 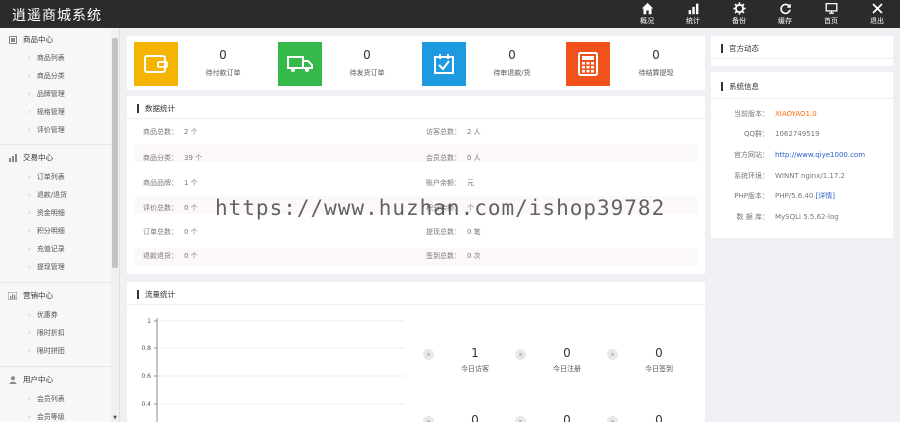 I want to click on stat-account-balance: 账户余额：元, so click(x=450, y=183).